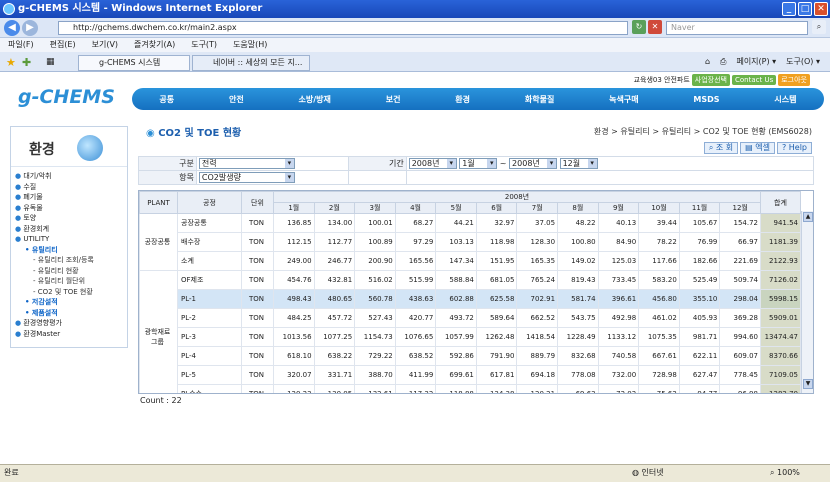 This screenshot has width=830, height=482. I want to click on print-icon: ⎙, so click(723, 62).